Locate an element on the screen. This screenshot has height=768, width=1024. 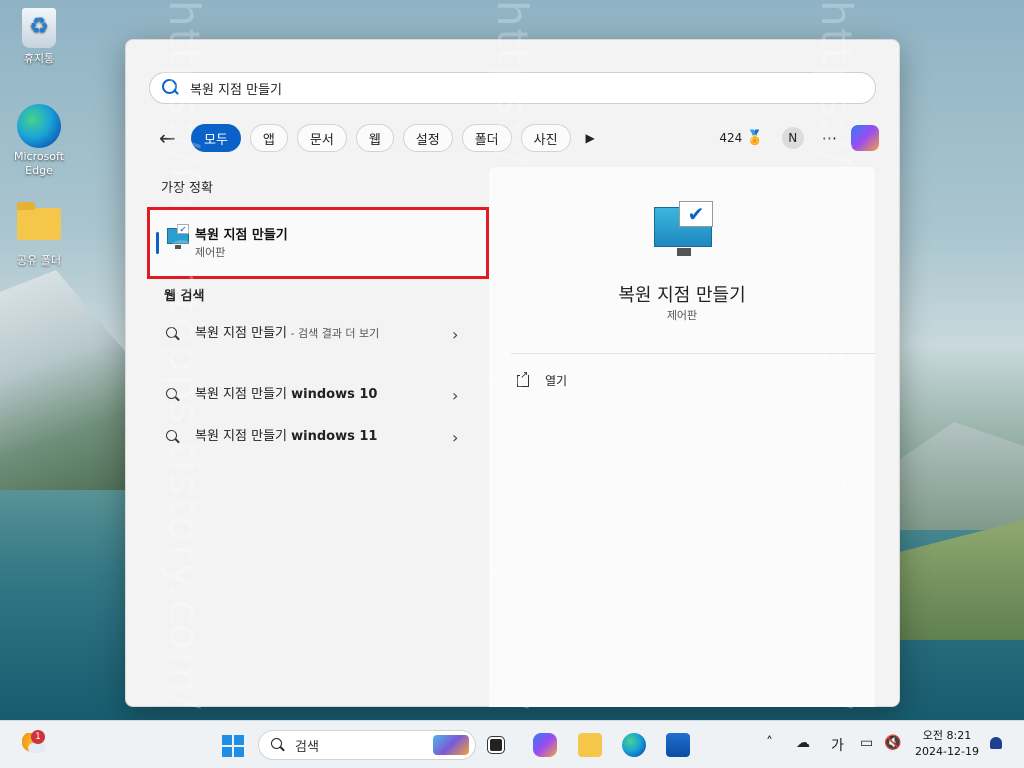
web-result-text: 복원 지점 만들기 - 검색 결과 더 보기 is located at coordinates (315, 334).